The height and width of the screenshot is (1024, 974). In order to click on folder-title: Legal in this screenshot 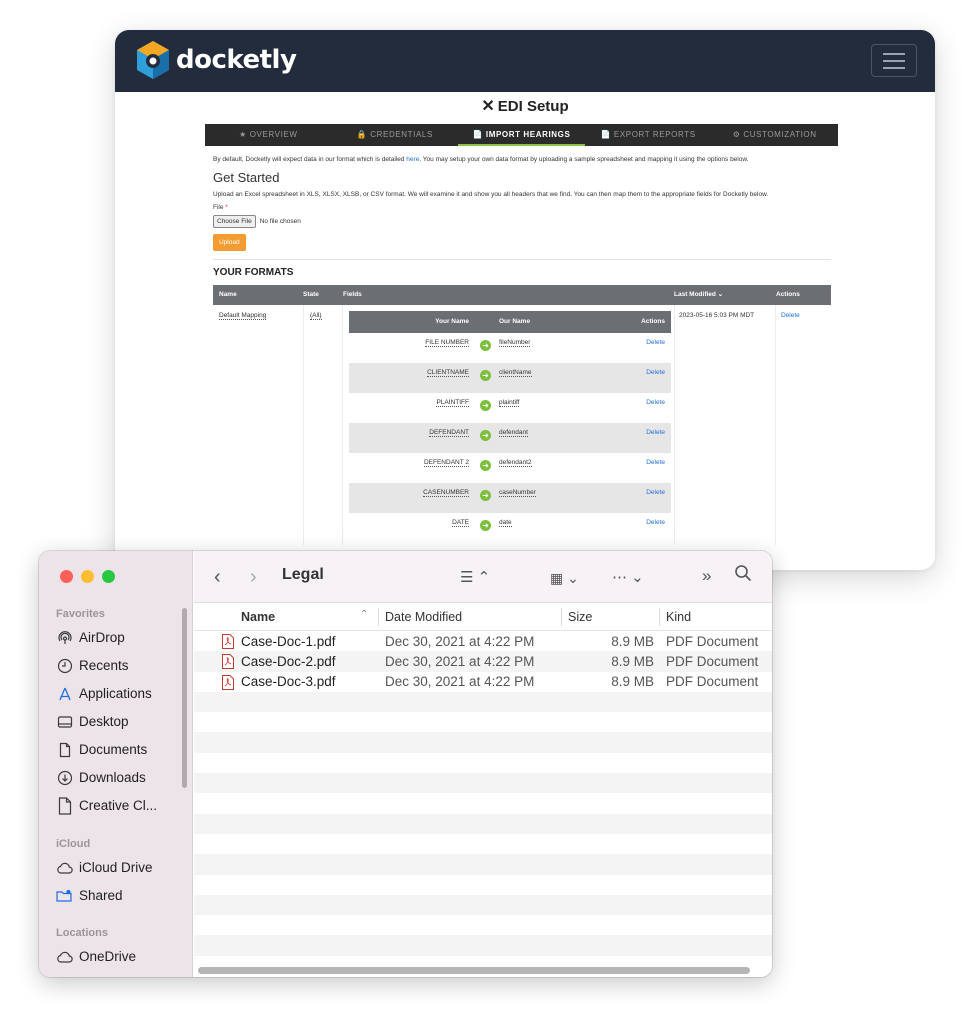, I will do `click(303, 574)`.